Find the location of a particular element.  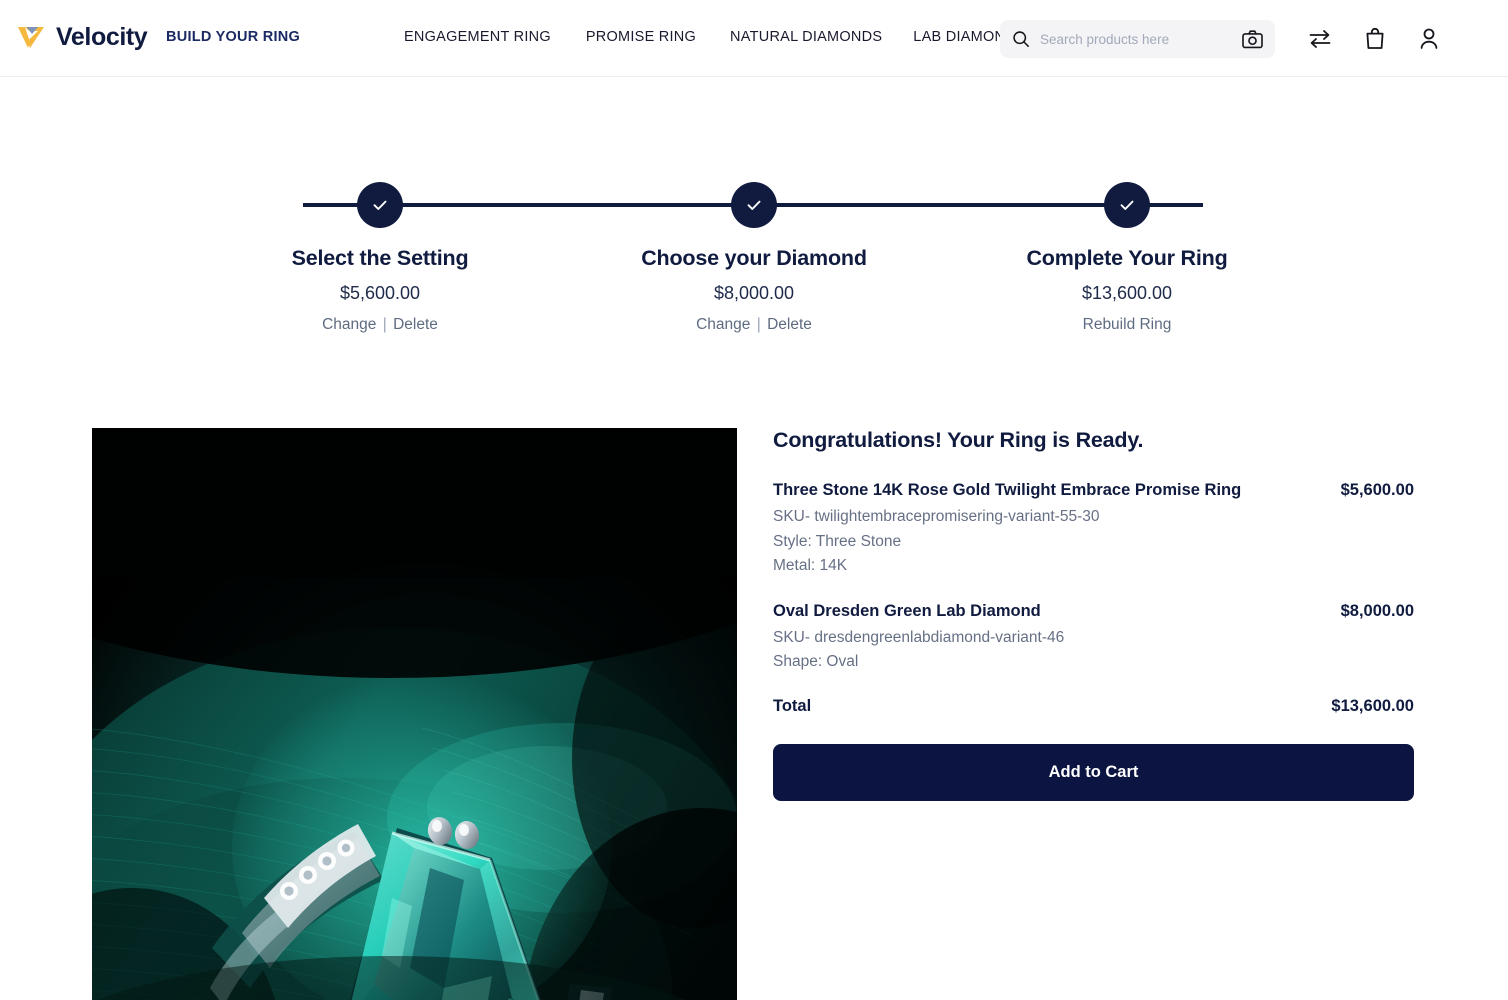

line-item-setting-price: $5,600.00 is located at coordinates (1377, 490).